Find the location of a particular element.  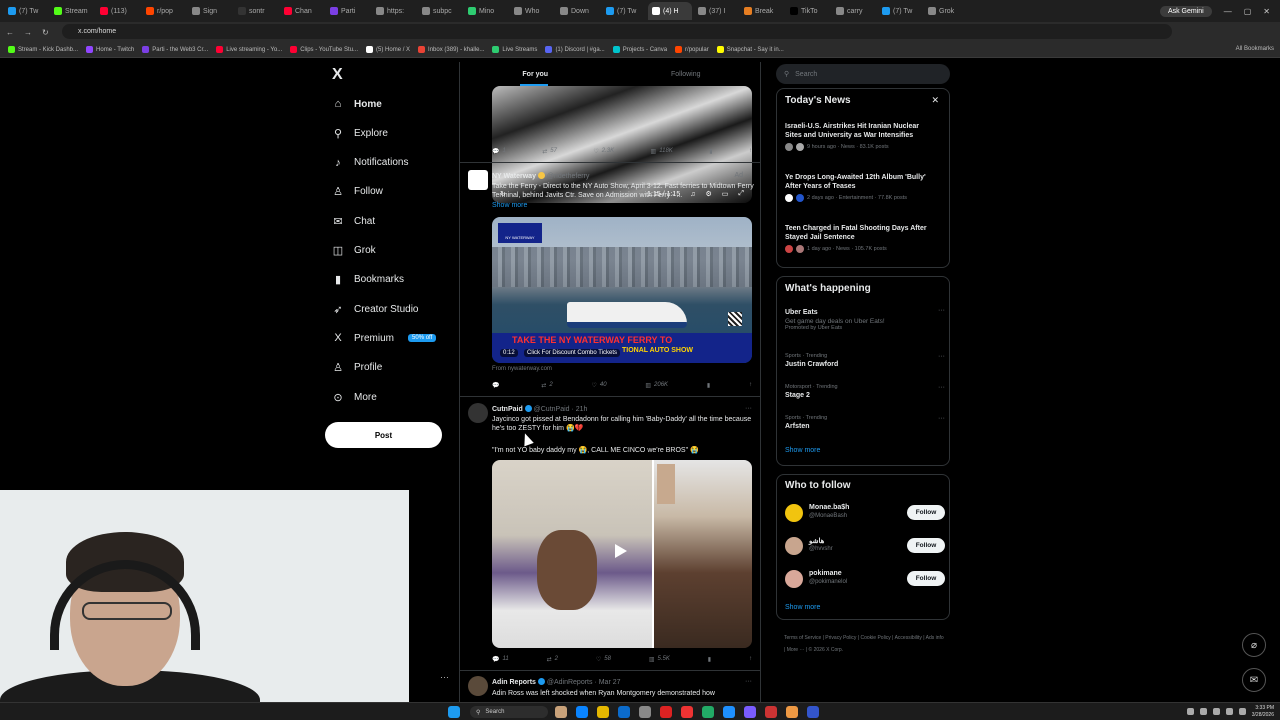

nav-item-grok: ◫ Grok is located at coordinates (354, 251).